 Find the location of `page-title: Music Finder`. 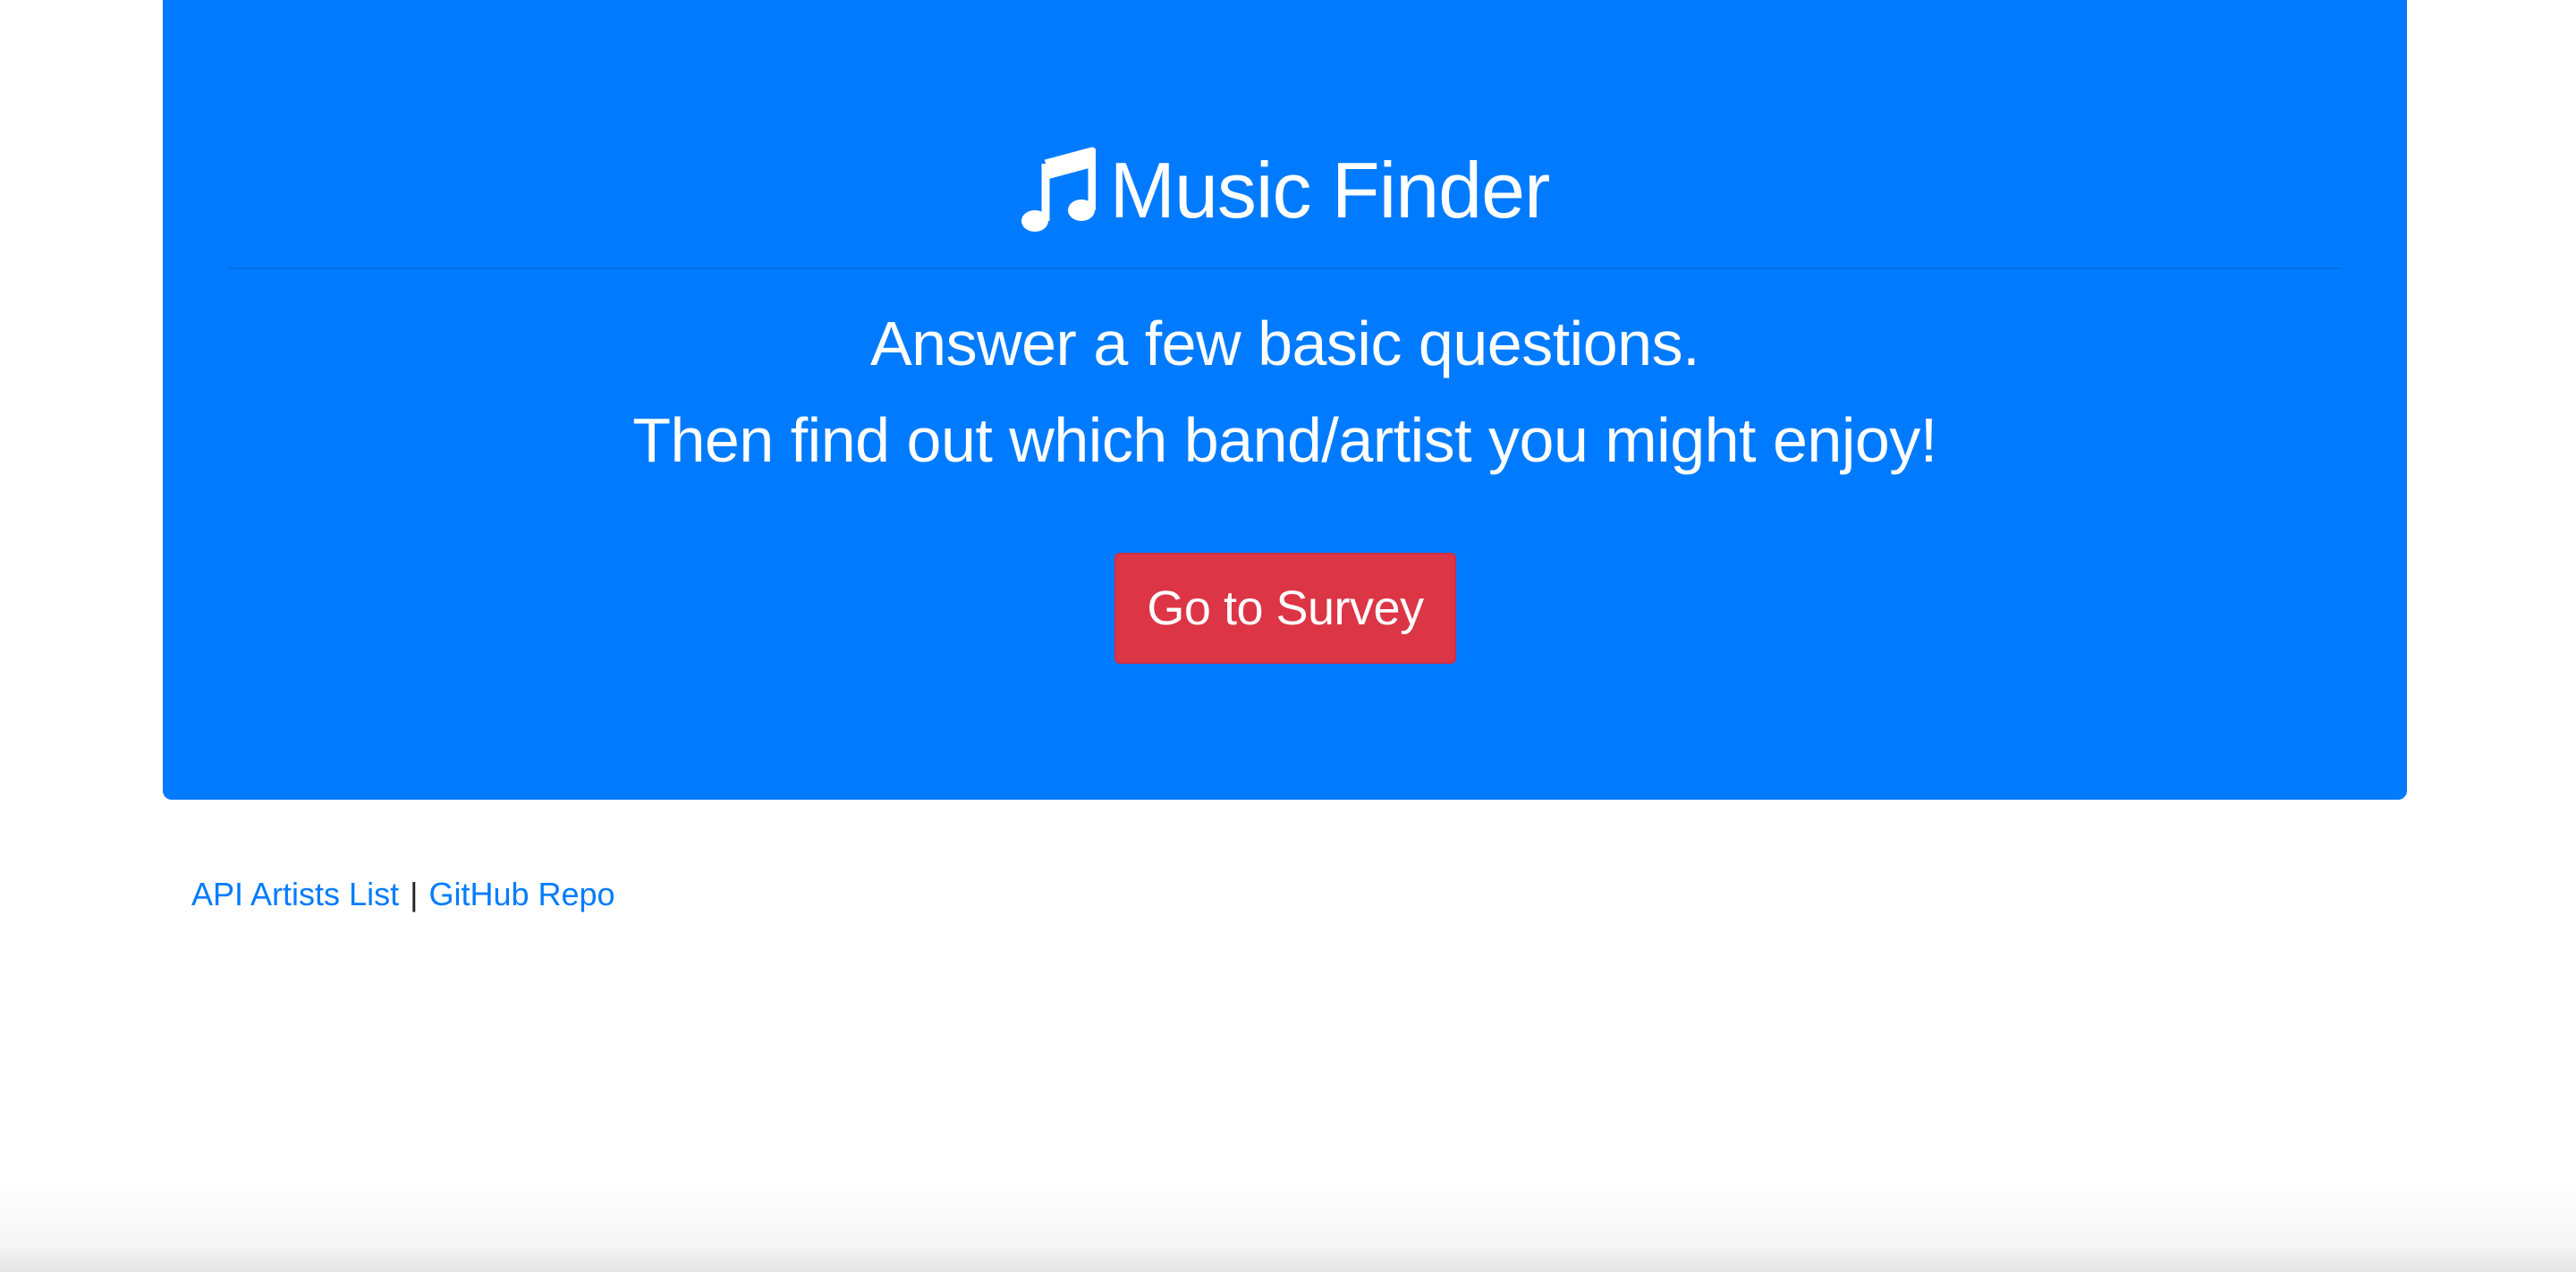

page-title: Music Finder is located at coordinates (1330, 190).